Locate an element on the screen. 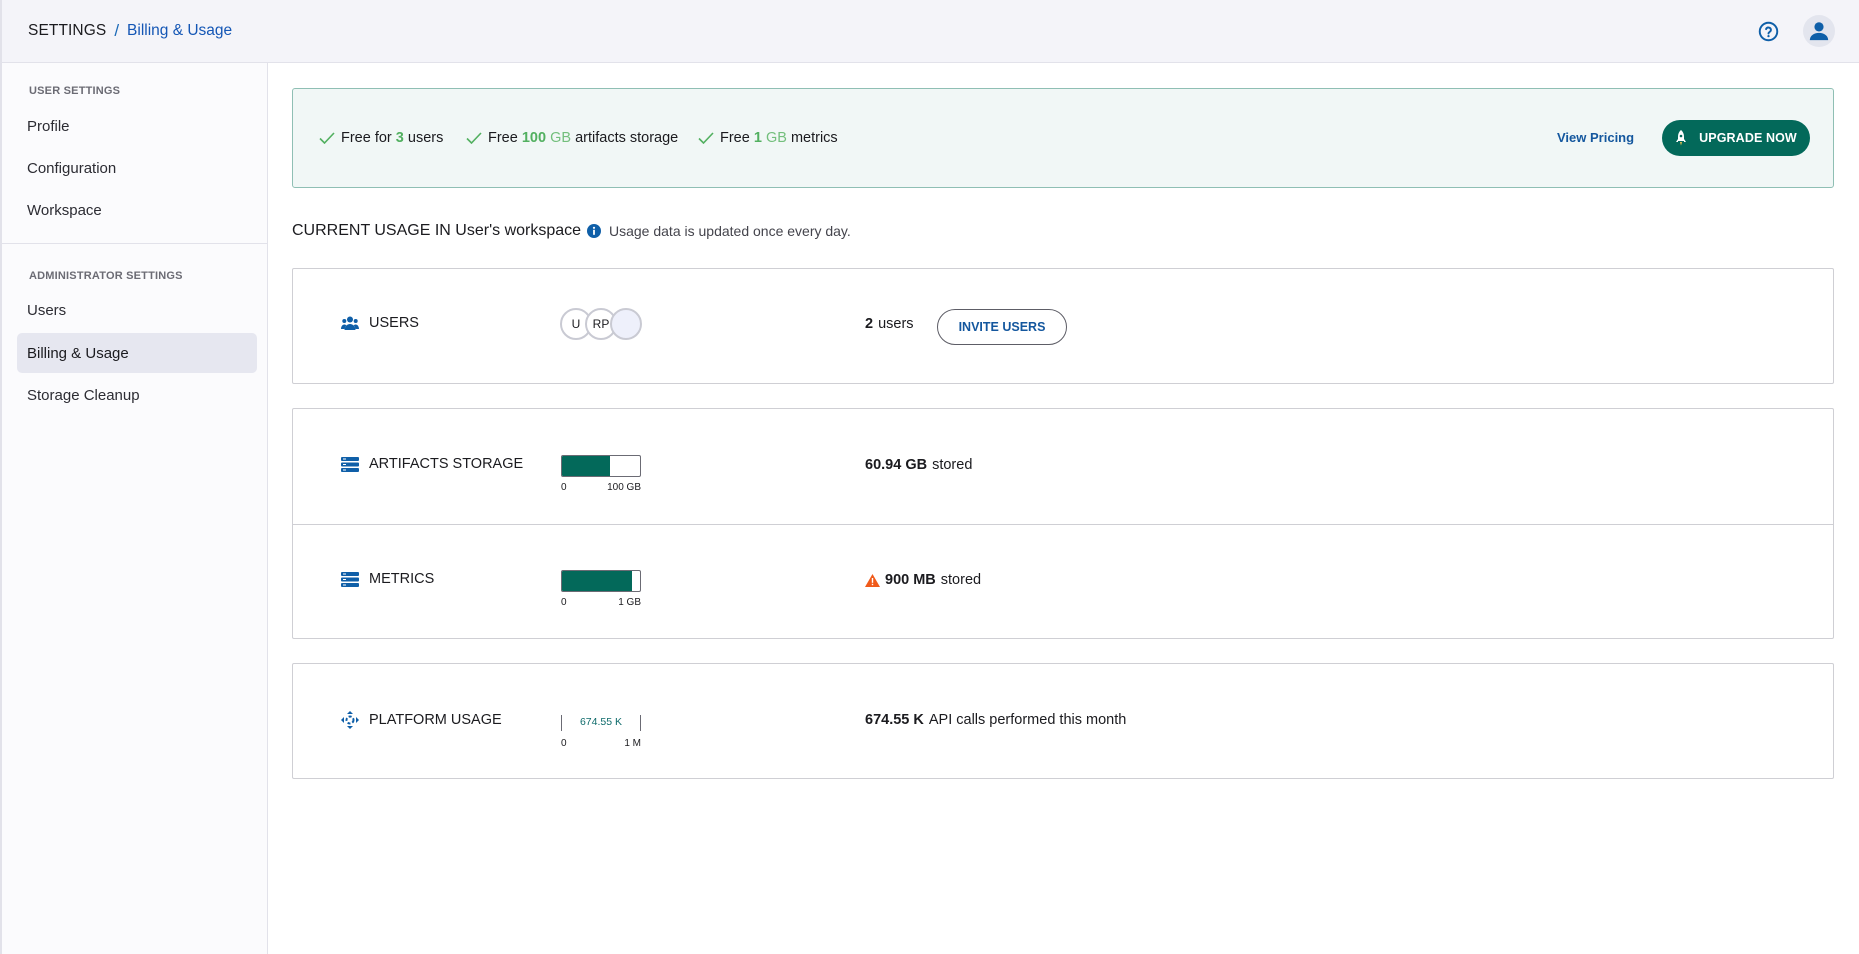 This screenshot has width=1859, height=954. sidebar-item-profile: Profile is located at coordinates (137, 126).